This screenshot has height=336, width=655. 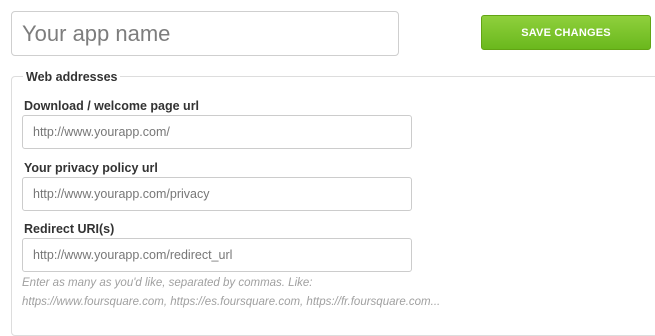 I want to click on redirect-uri-label: Redirect URI(s), so click(x=69, y=229).